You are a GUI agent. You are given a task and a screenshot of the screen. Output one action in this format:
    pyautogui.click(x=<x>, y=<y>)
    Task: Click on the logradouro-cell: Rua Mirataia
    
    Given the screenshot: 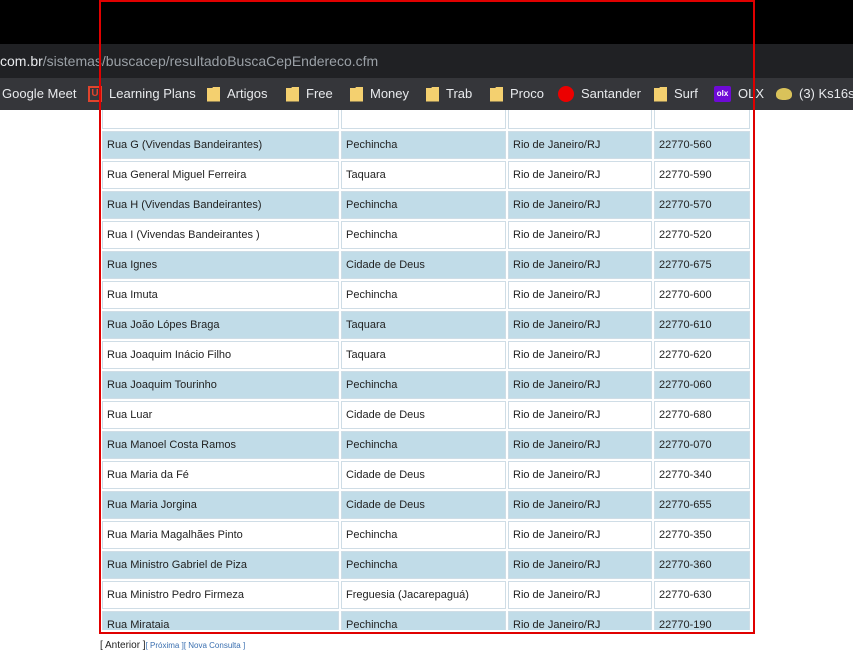 What is the action you would take?
    pyautogui.click(x=220, y=620)
    